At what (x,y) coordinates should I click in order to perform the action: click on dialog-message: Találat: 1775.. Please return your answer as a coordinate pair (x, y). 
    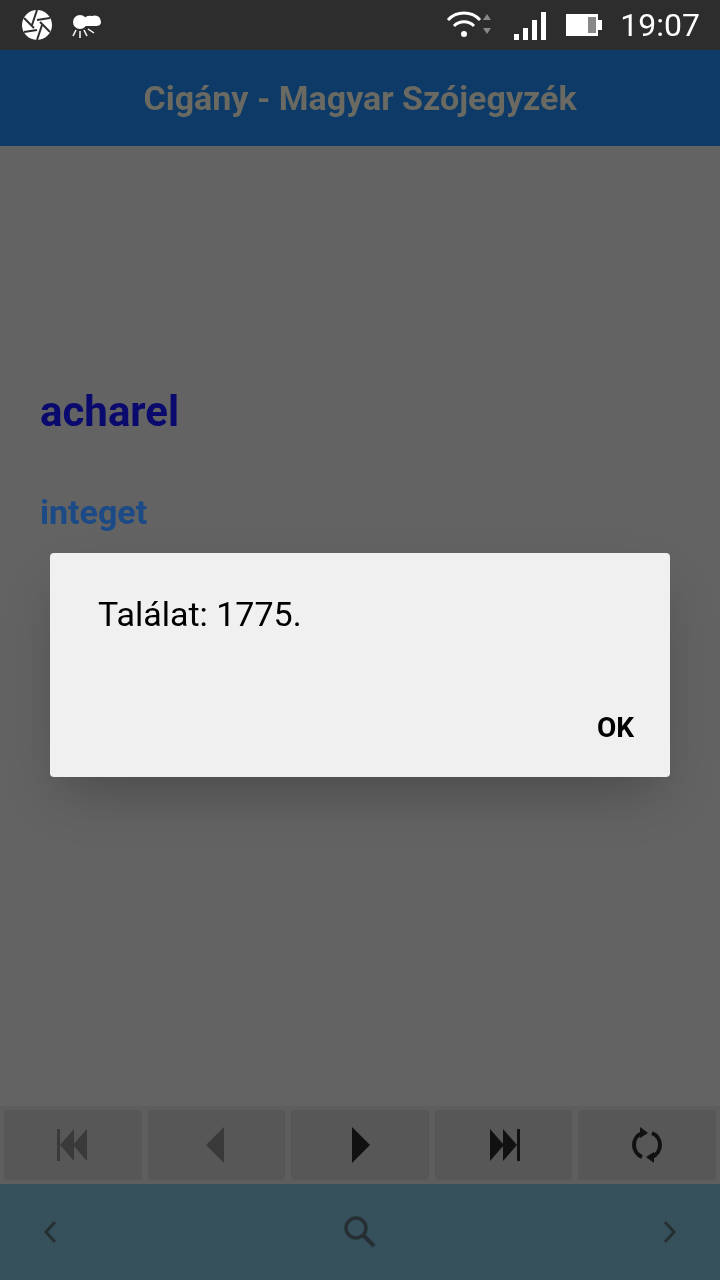
    Looking at the image, I should click on (200, 614).